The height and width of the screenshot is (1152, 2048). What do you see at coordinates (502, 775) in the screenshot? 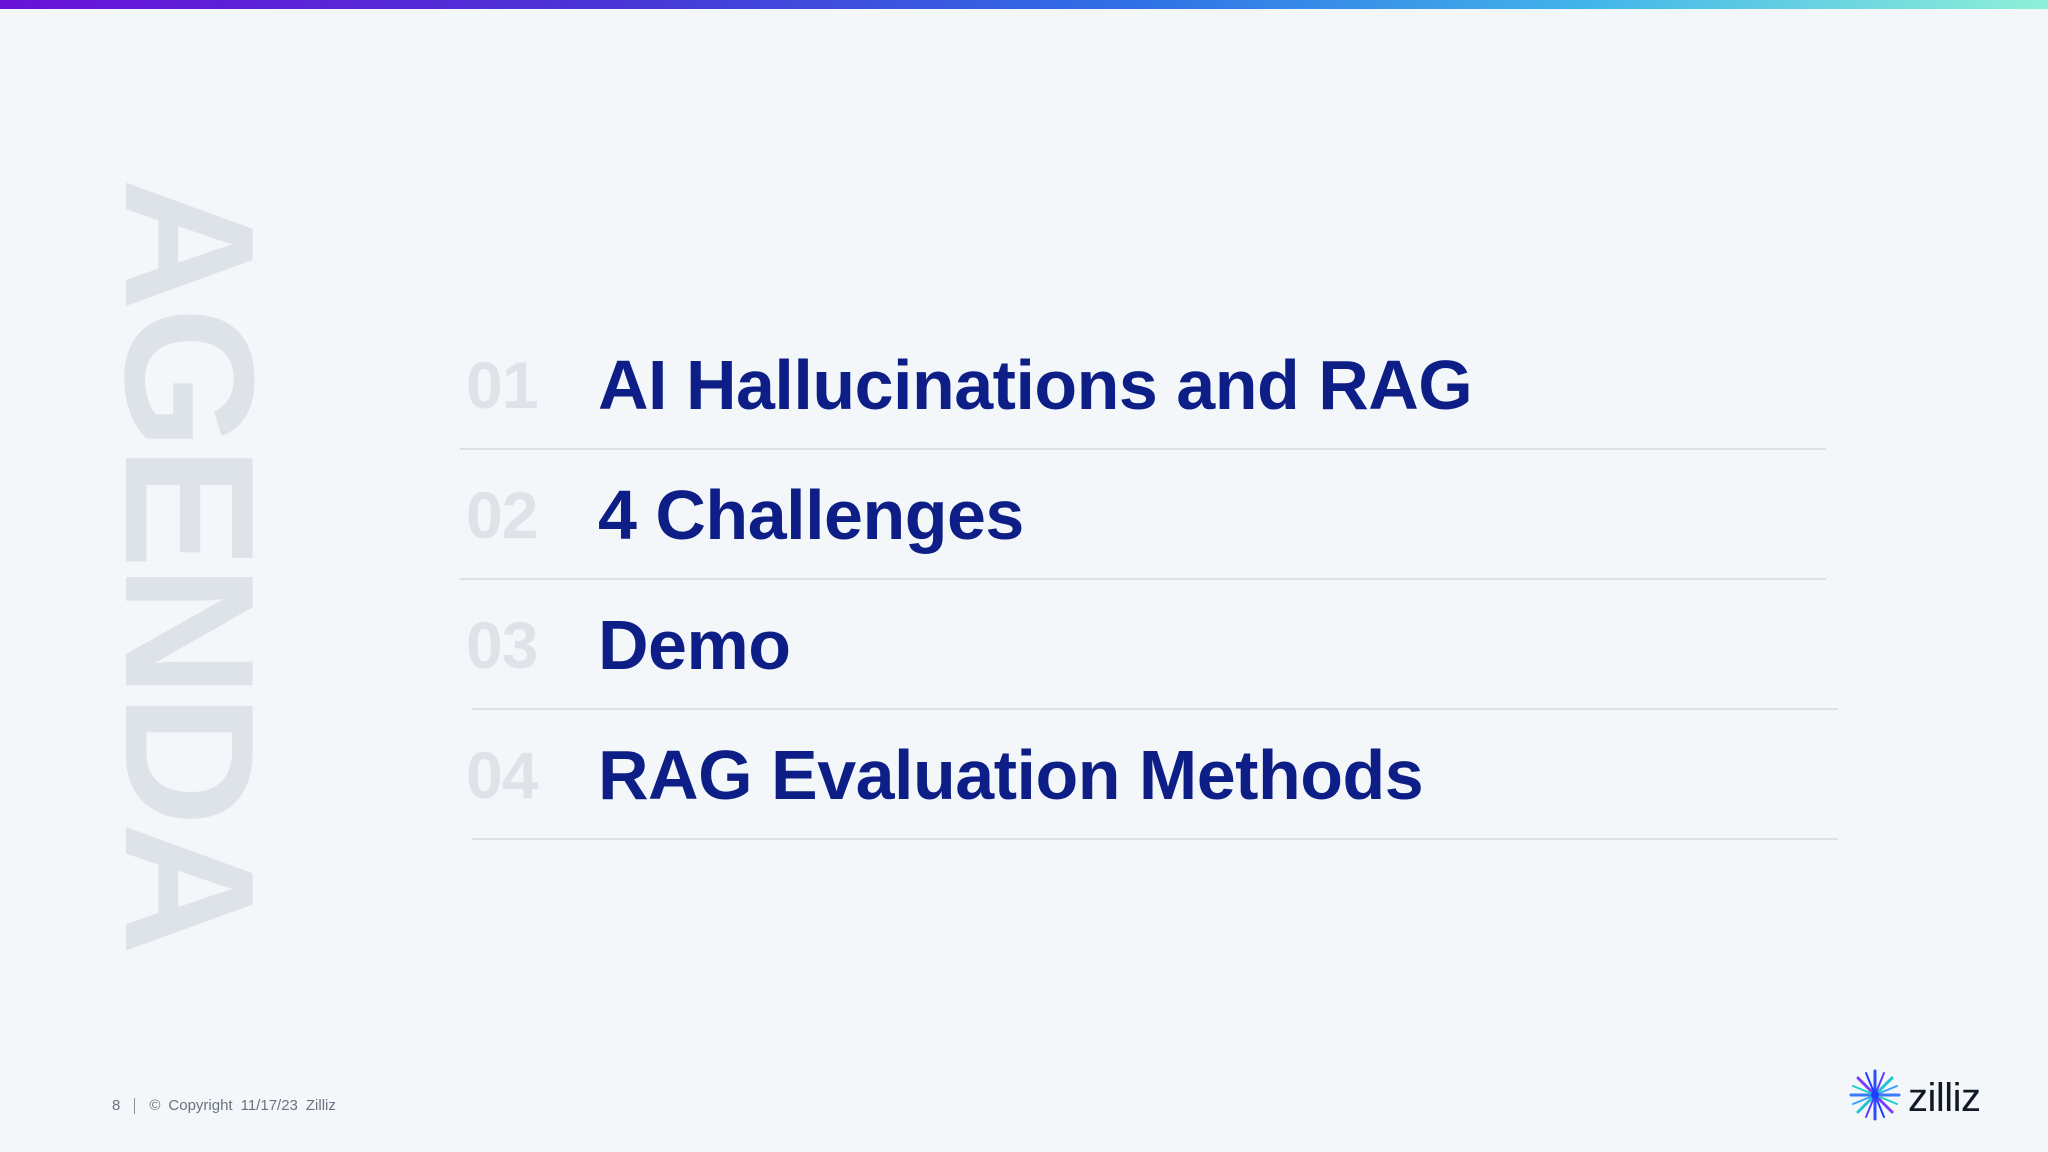
I see `agenda-item-number: 04` at bounding box center [502, 775].